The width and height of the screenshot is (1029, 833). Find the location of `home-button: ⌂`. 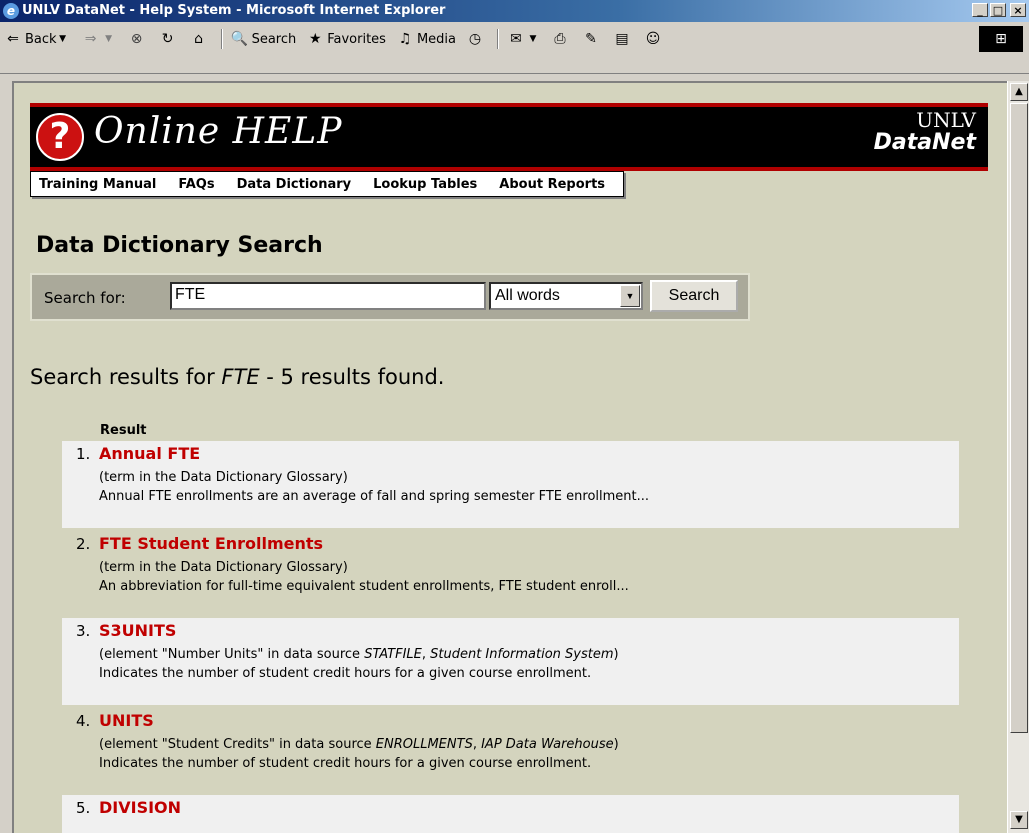

home-button: ⌂ is located at coordinates (200, 39).